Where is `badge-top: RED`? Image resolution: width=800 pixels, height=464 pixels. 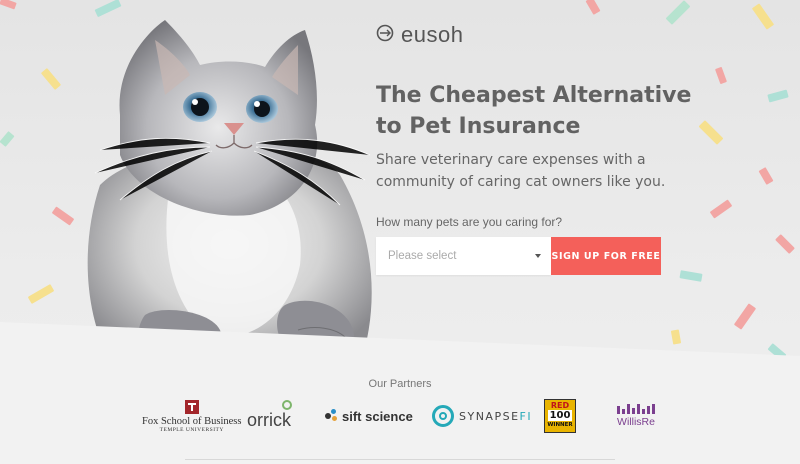
badge-top: RED is located at coordinates (560, 405).